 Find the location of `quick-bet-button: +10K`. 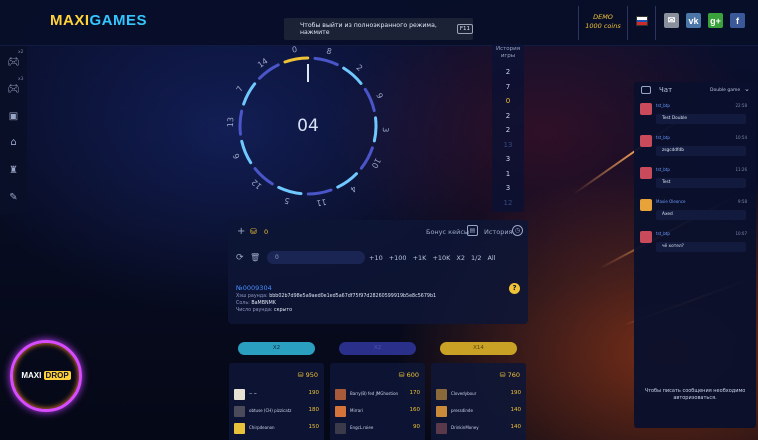

quick-bet-button: +10K is located at coordinates (441, 258).